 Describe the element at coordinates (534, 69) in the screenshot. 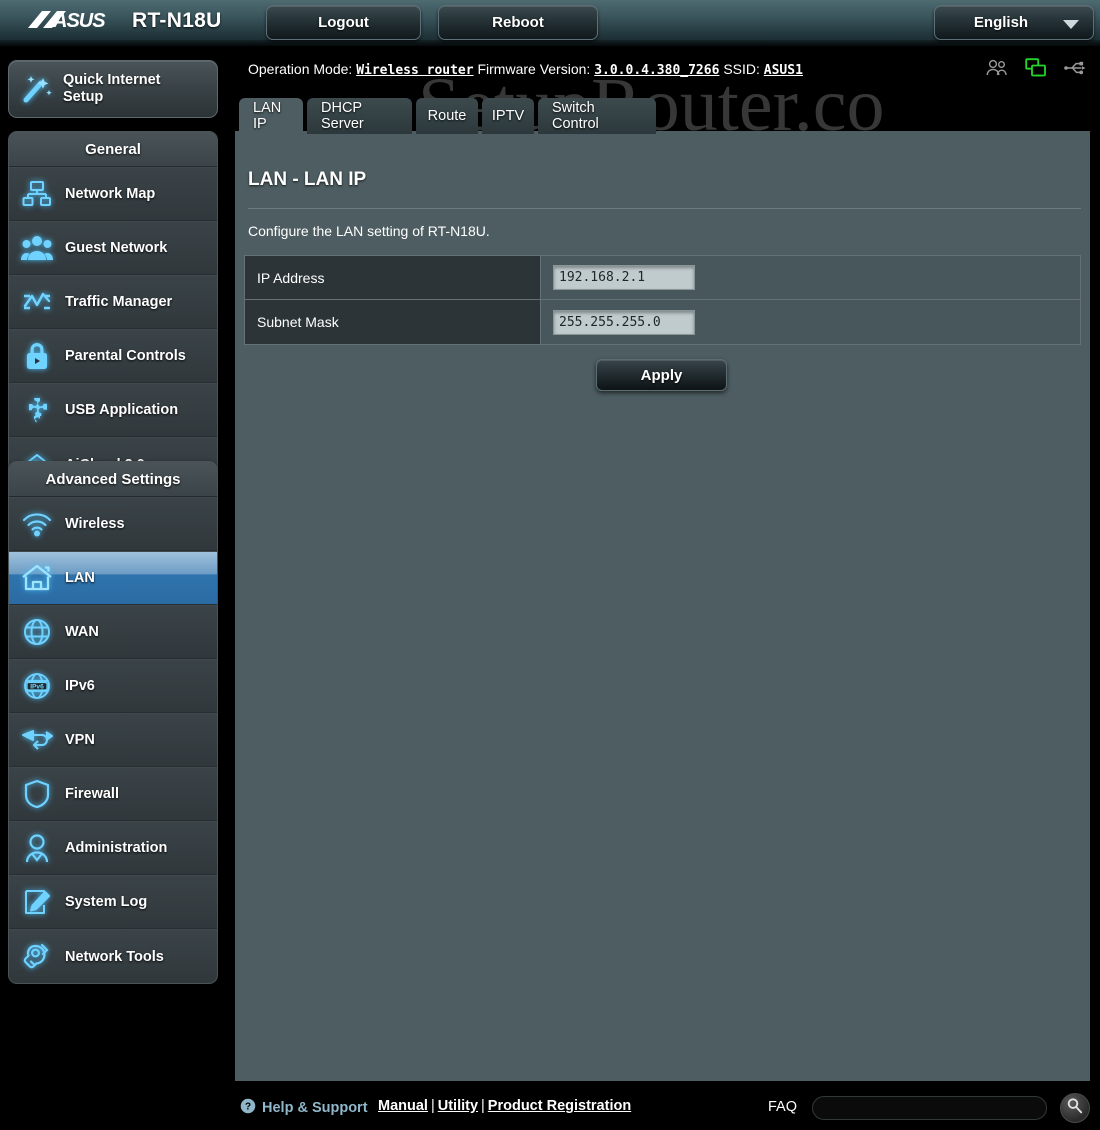

I see `firmware-label: Firmware Version:` at that location.